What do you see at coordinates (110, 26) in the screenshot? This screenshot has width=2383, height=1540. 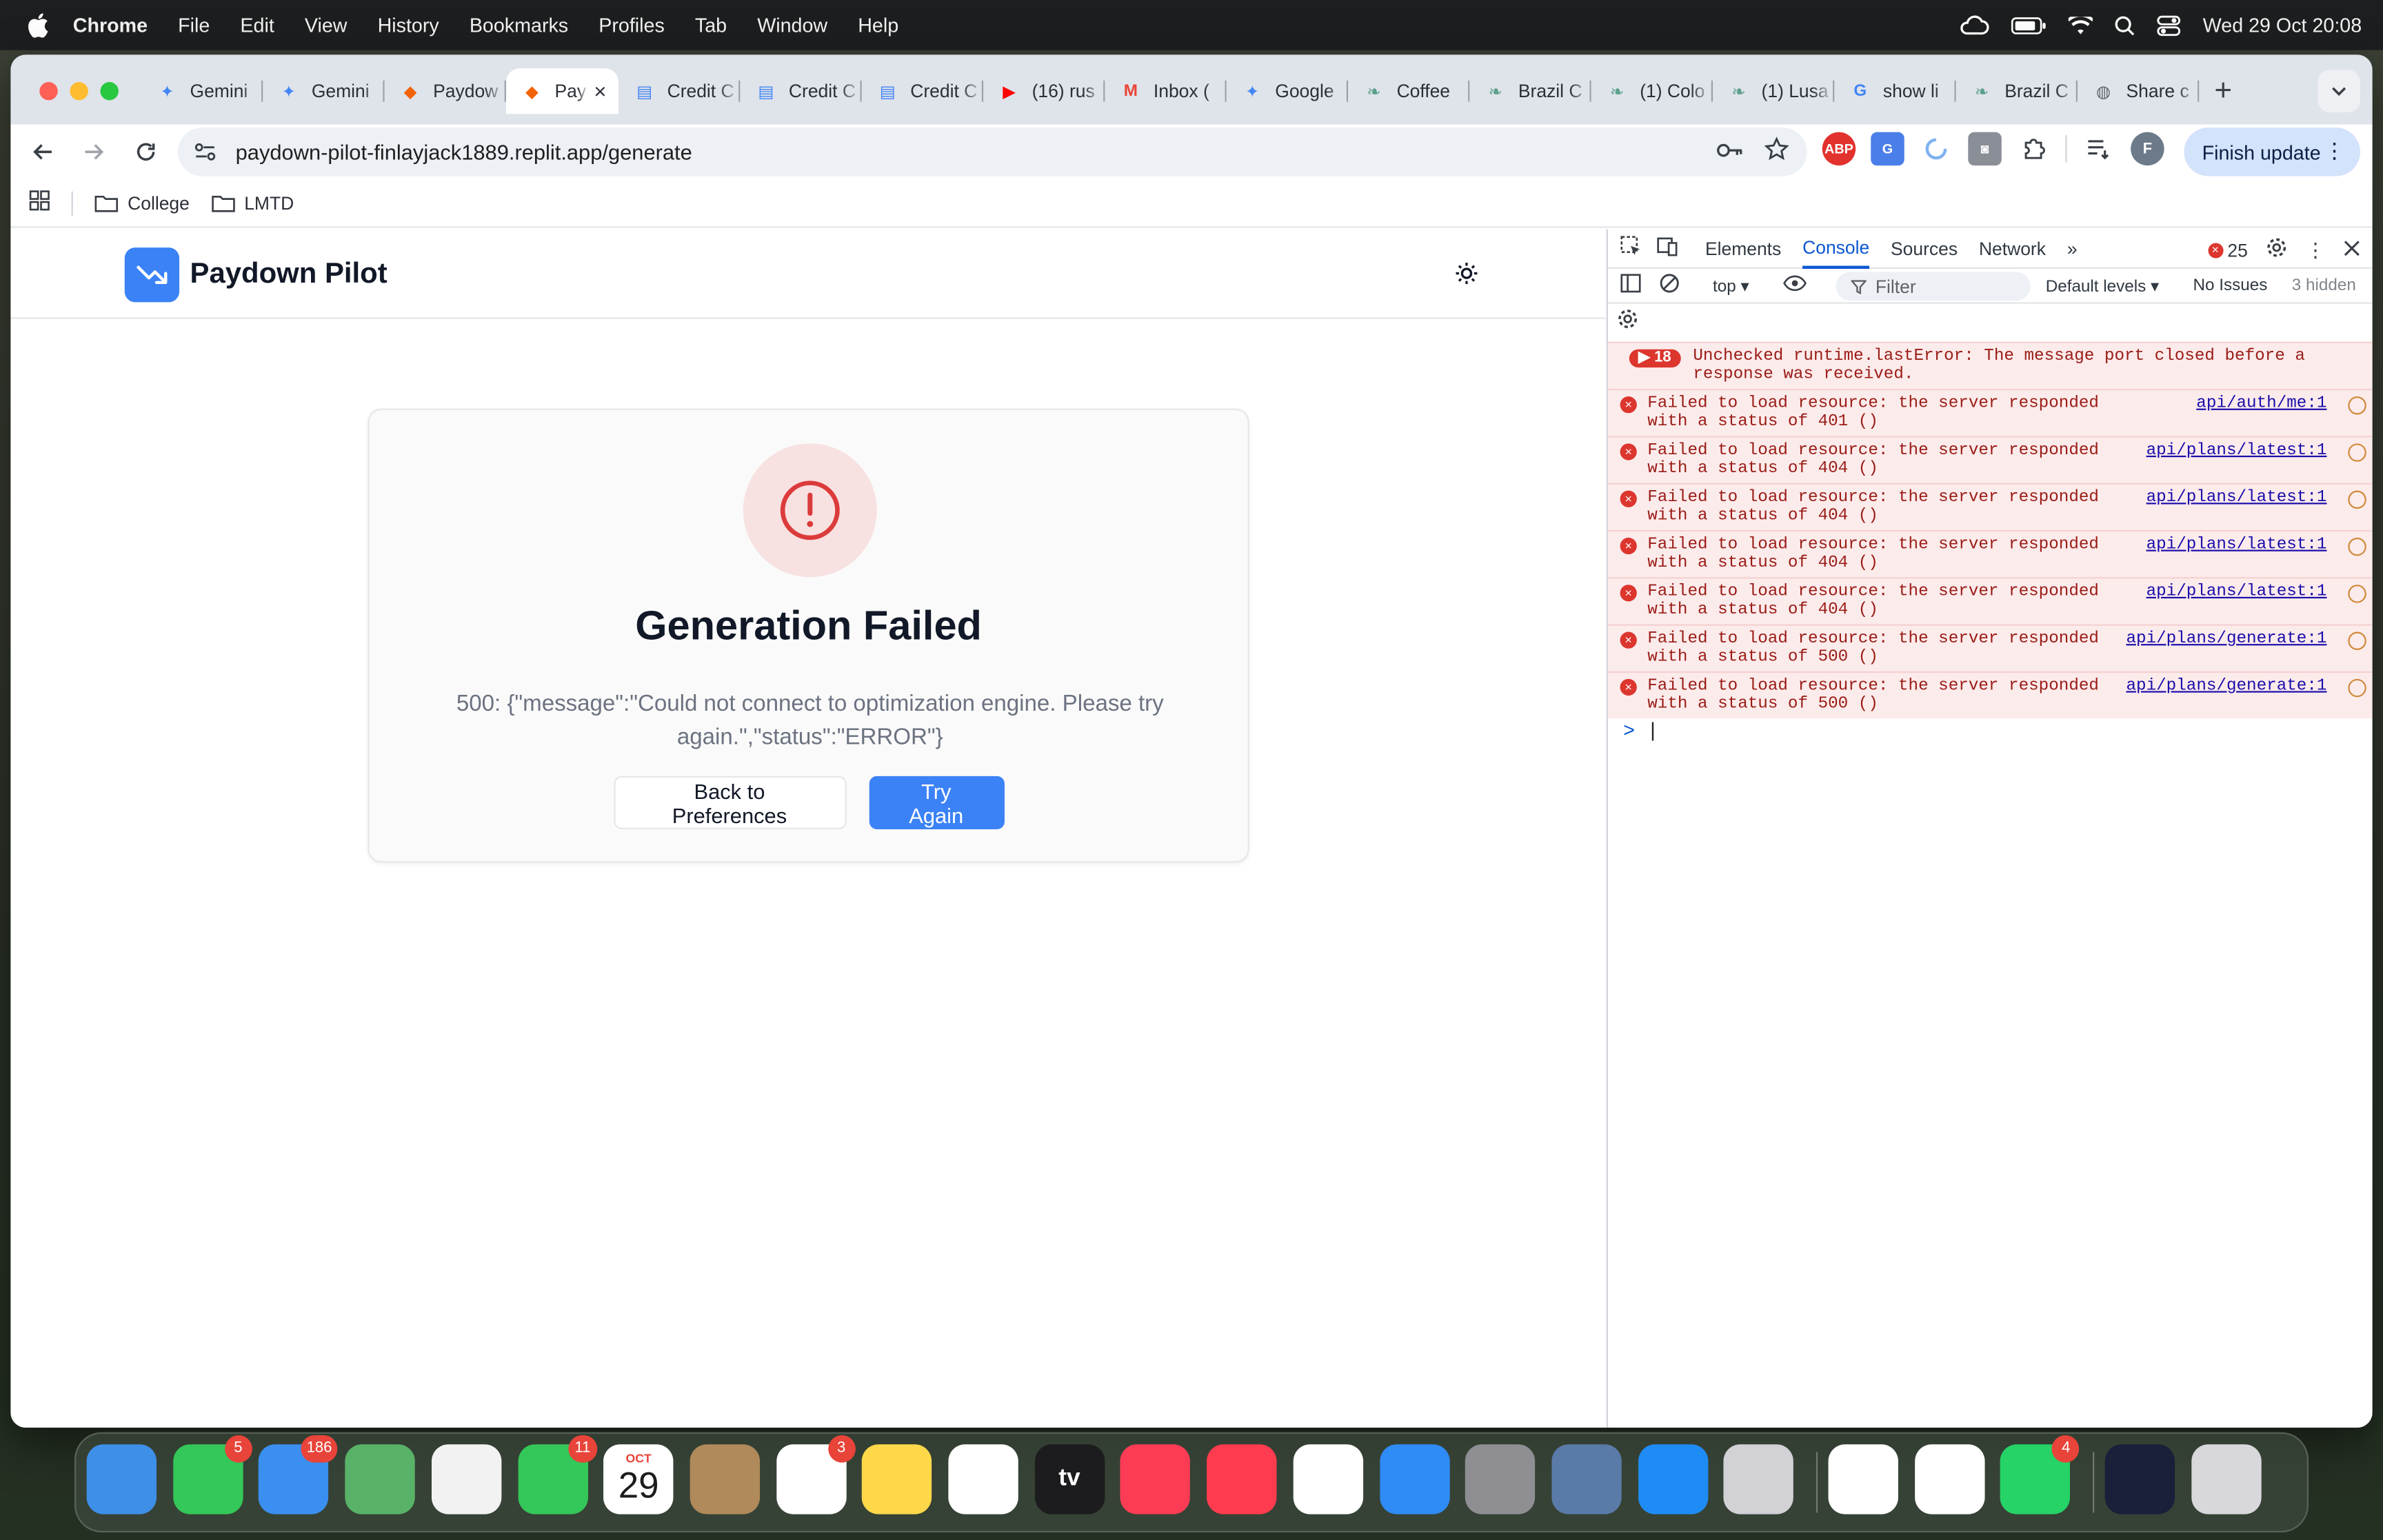 I see `menu-app-name: Chrome` at bounding box center [110, 26].